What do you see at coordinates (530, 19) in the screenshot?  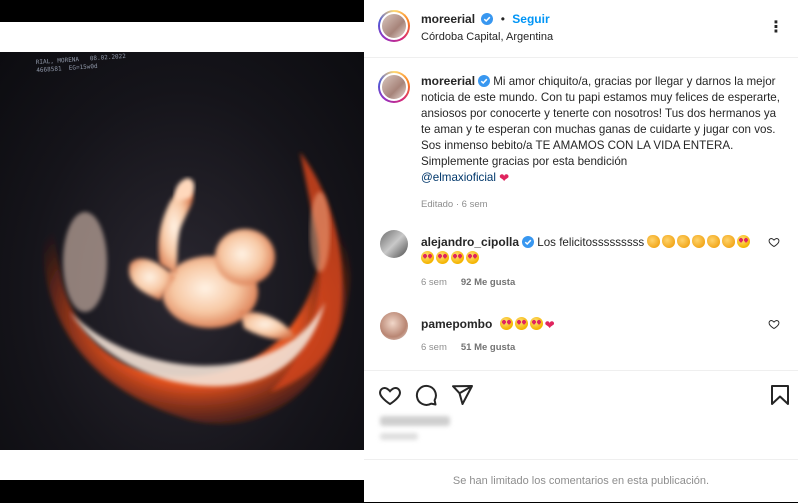 I see `follow-button: Seguir` at bounding box center [530, 19].